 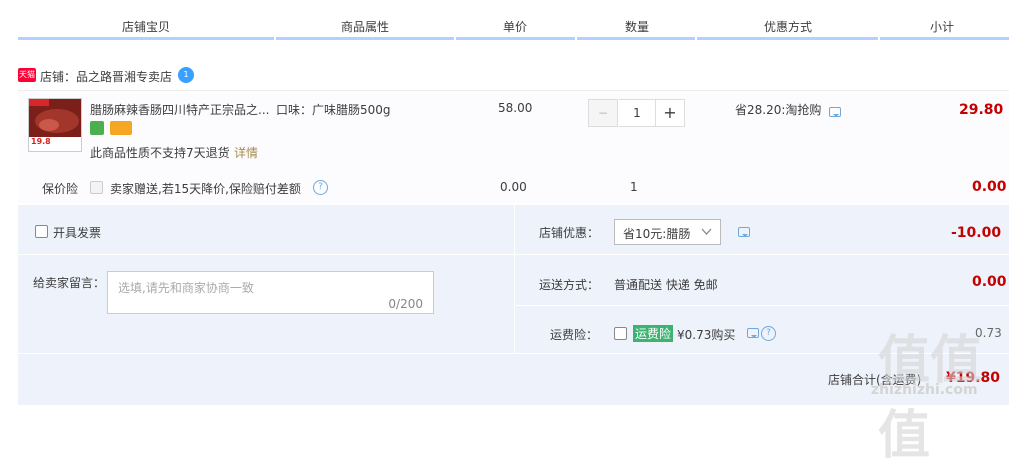 What do you see at coordinates (186, 75) in the screenshot?
I see `shop-badge-icon: 1` at bounding box center [186, 75].